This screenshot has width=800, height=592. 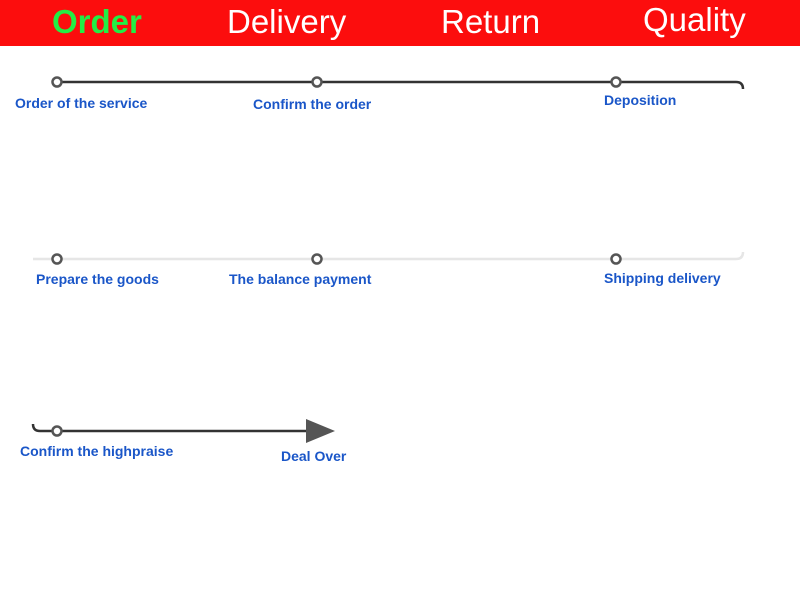 What do you see at coordinates (312, 104) in the screenshot?
I see `step-label-confirm-order: Confirm the order` at bounding box center [312, 104].